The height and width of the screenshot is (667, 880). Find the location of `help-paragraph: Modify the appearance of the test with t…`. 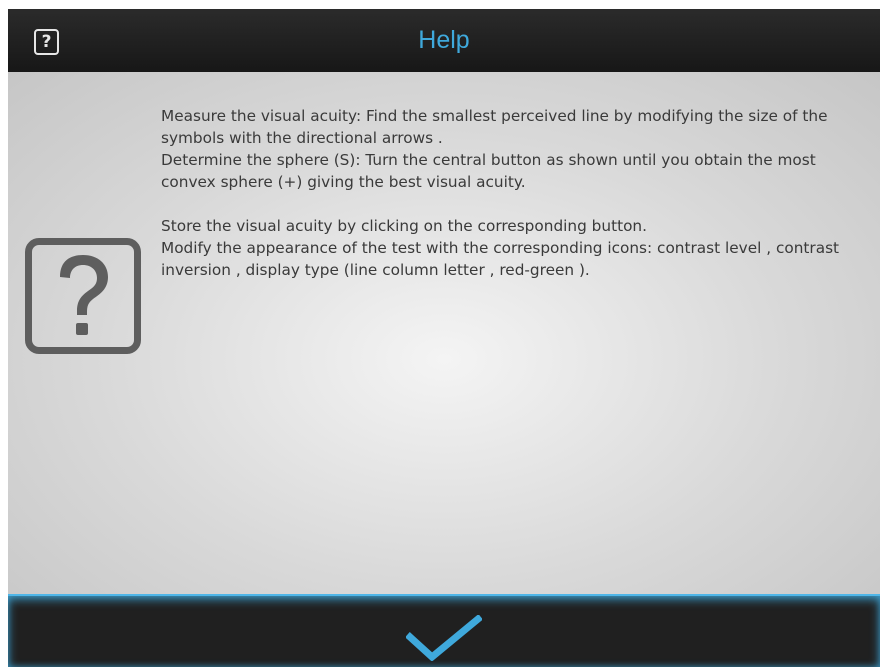

help-paragraph: Modify the appearance of the test with t… is located at coordinates (500, 259).